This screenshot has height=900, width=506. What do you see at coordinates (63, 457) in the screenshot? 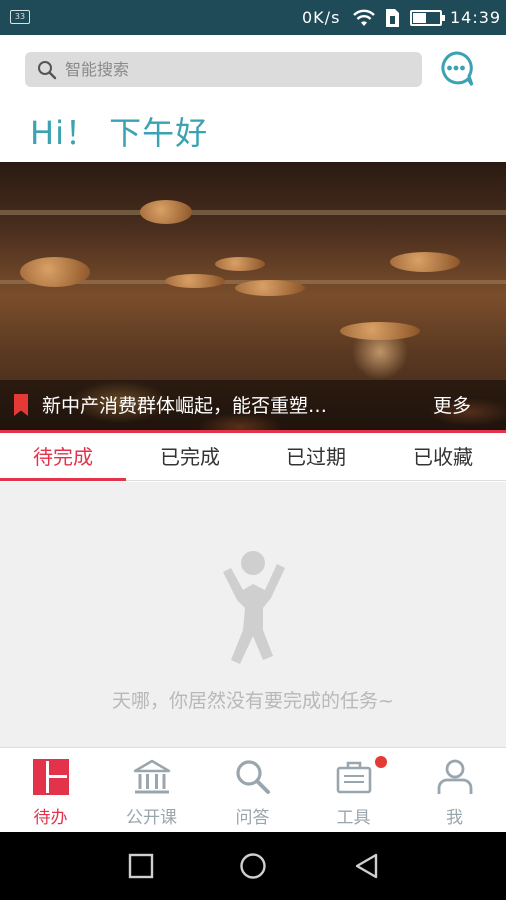
I see `tab-pending: 待完成` at bounding box center [63, 457].